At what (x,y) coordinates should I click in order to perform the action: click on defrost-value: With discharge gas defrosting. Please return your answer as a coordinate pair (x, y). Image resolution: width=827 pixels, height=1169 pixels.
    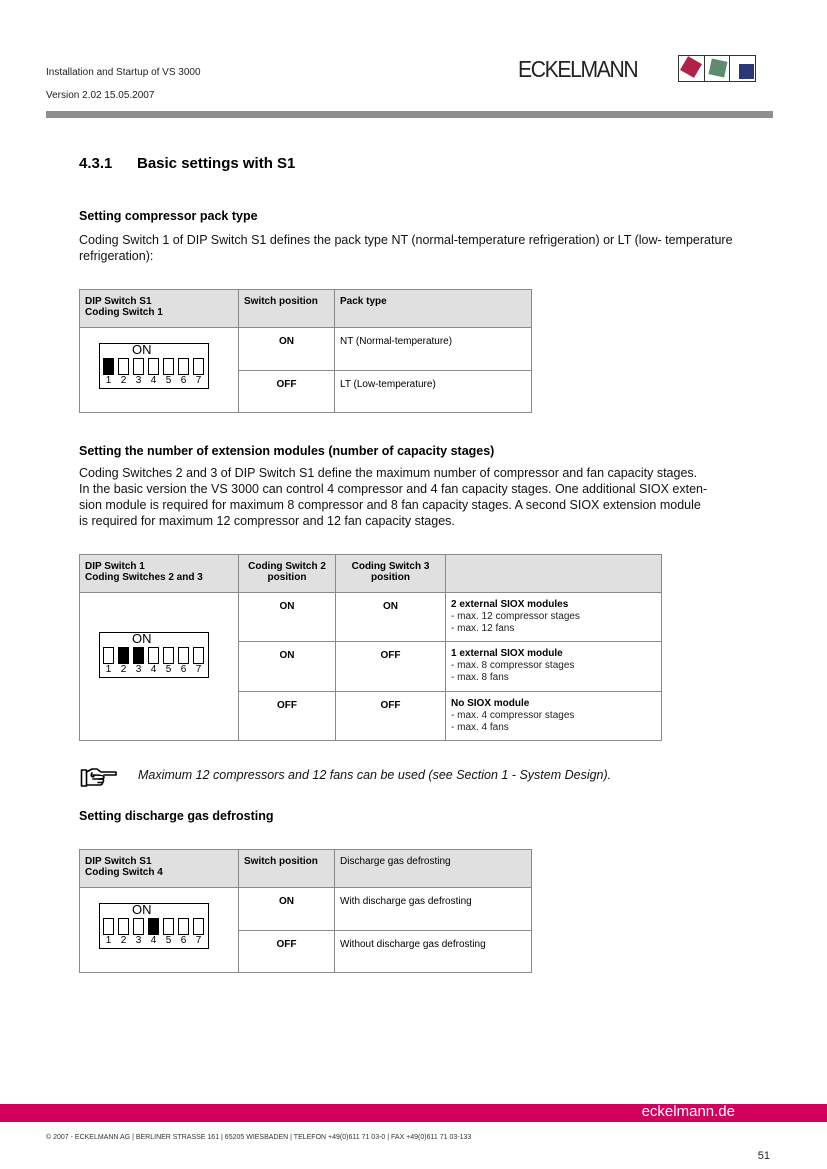
    Looking at the image, I should click on (433, 909).